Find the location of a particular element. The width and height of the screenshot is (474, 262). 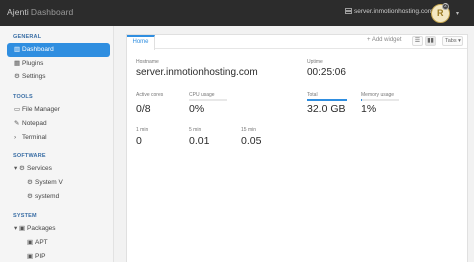

uptime-label: Uptime is located at coordinates (315, 62).